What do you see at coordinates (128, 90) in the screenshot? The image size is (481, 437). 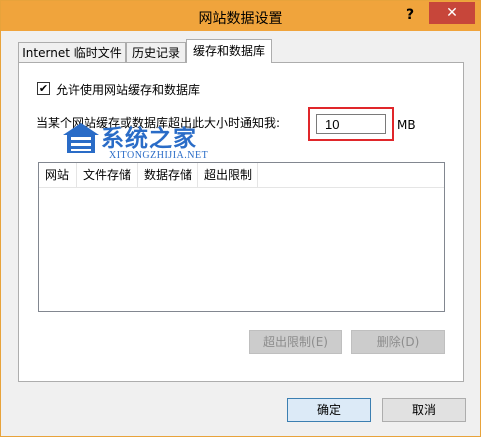 I see `allow-cache-label: 允许使用网站缓存和数据库` at bounding box center [128, 90].